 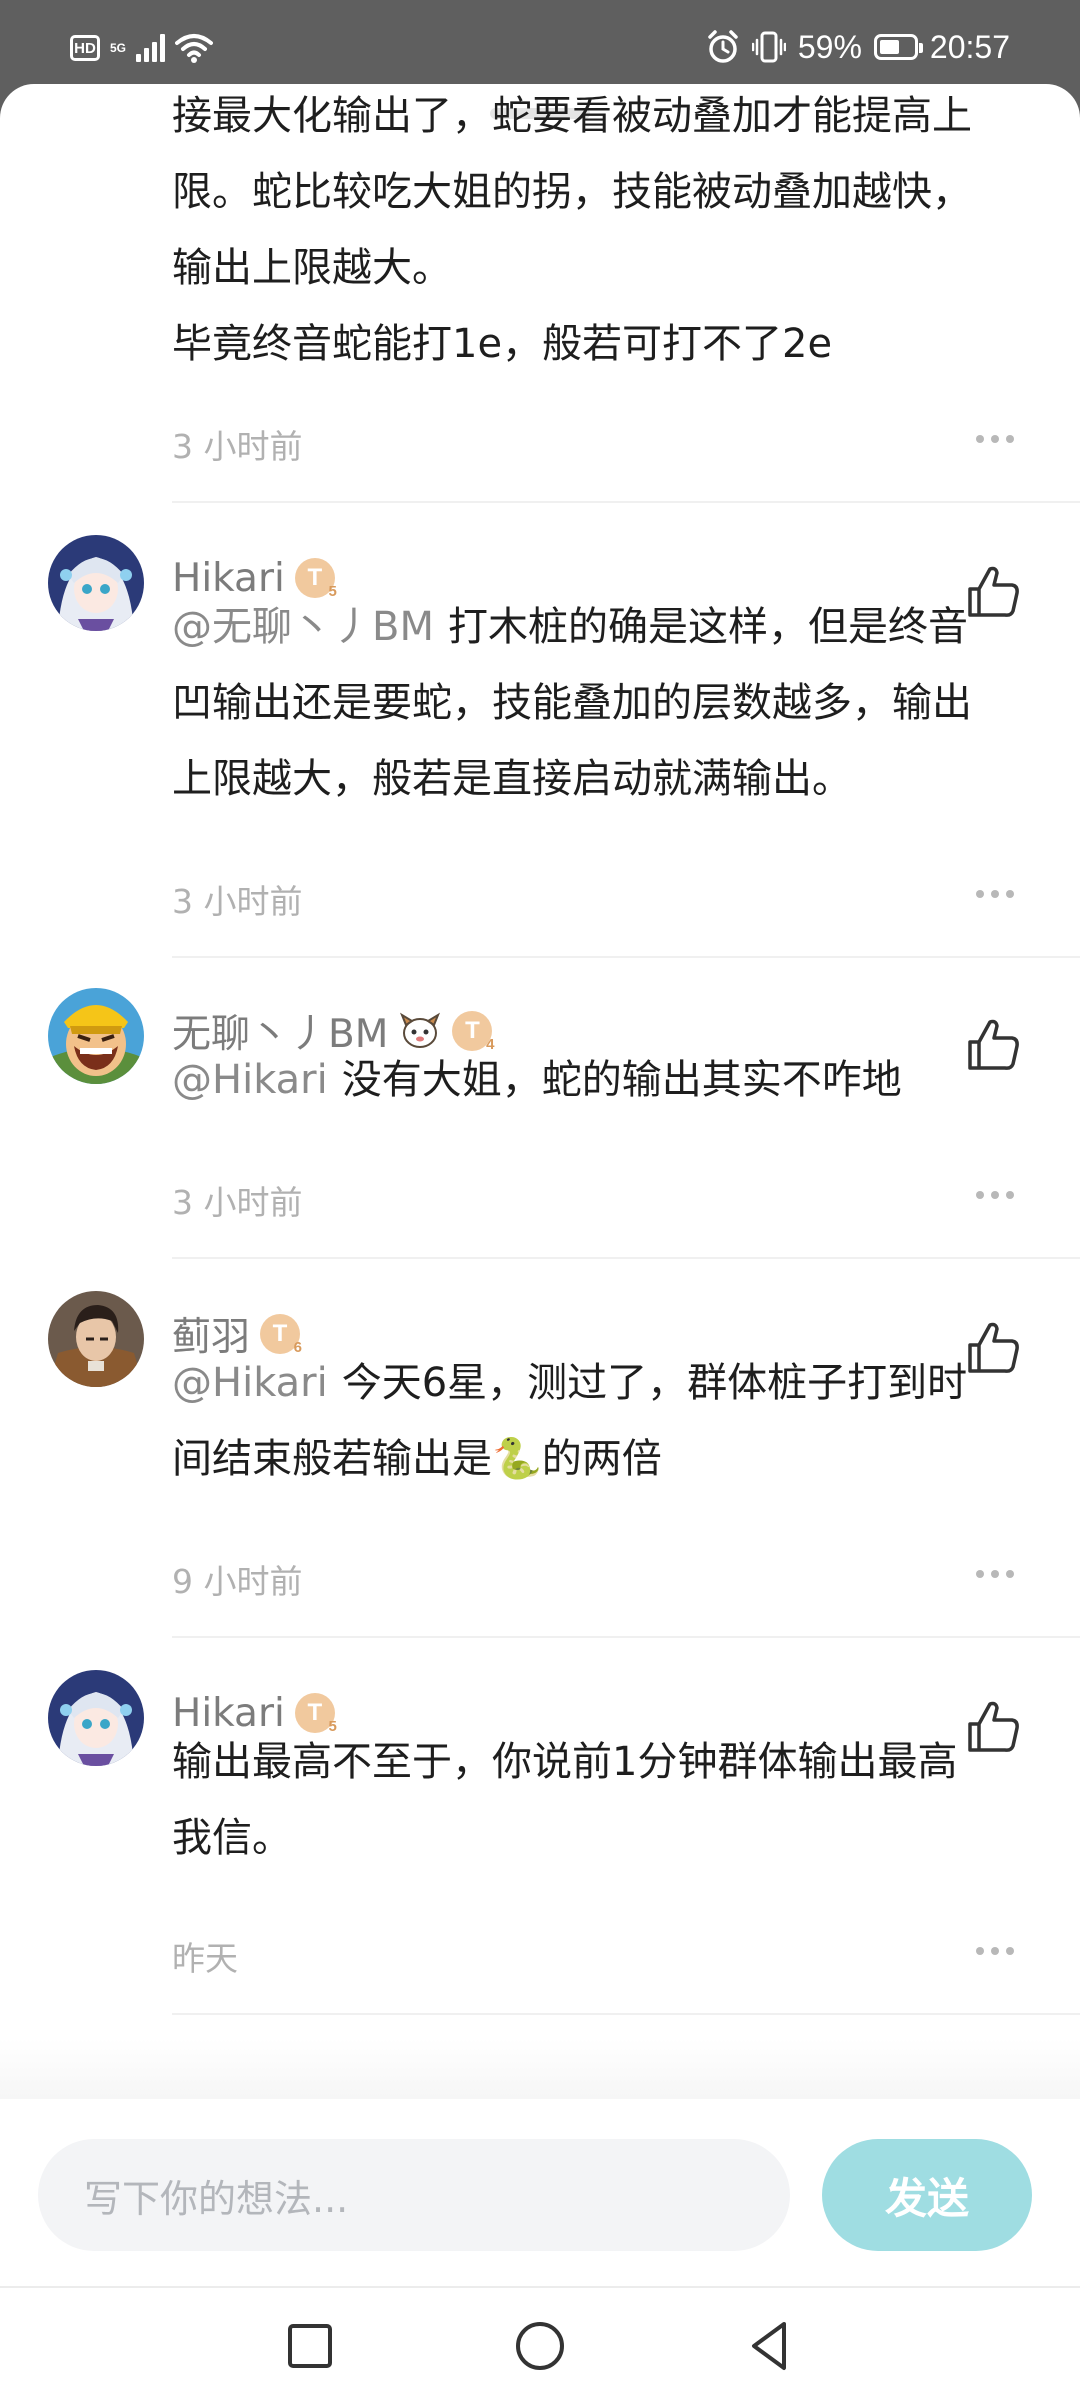 I want to click on system-nav-bar, so click(x=540, y=2343).